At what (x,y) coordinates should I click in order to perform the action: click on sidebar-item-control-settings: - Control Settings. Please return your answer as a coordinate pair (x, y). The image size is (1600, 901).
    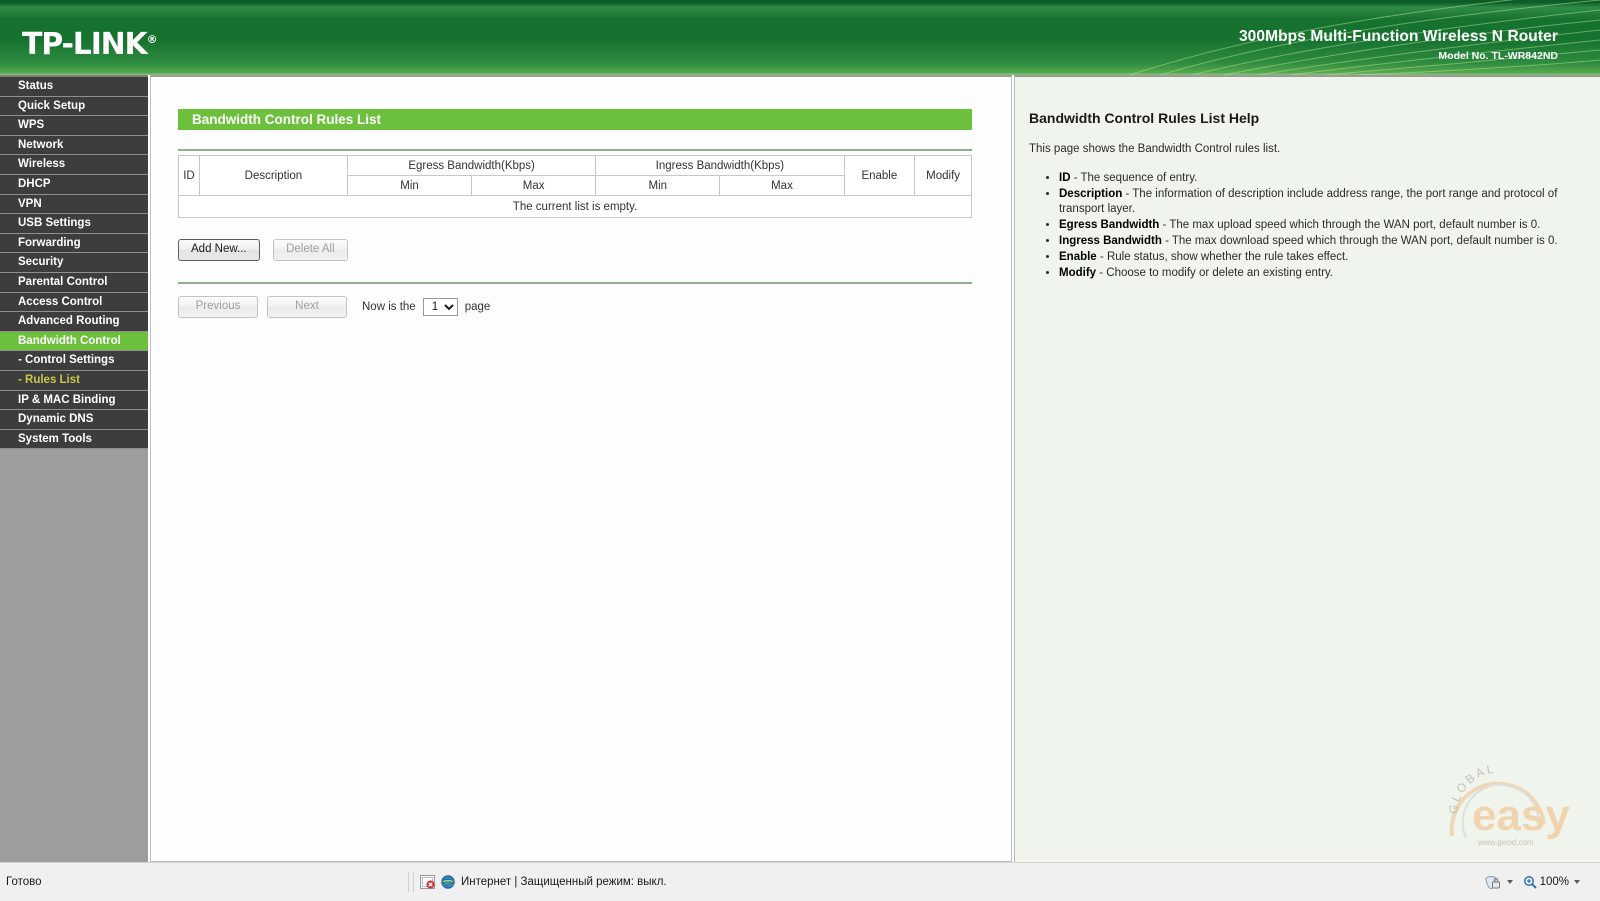
    Looking at the image, I should click on (74, 361).